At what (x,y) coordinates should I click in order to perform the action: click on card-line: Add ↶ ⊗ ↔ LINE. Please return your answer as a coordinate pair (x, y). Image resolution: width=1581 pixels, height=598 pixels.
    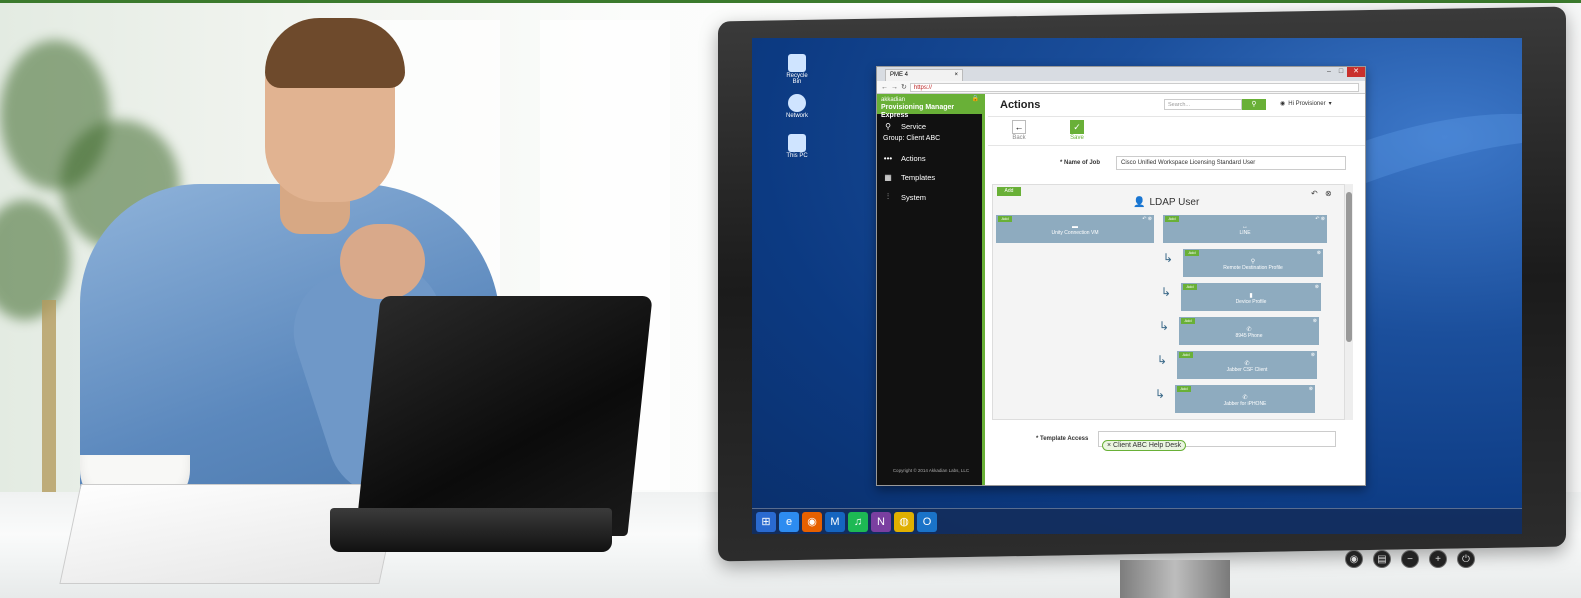
    Looking at the image, I should click on (1245, 229).